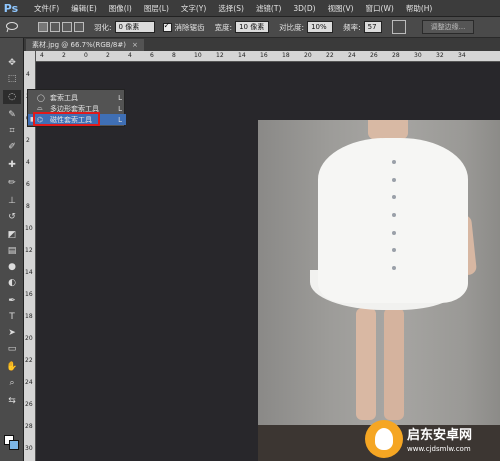 Image resolution: width=500 pixels, height=461 pixels. I want to click on close-icon: ×, so click(135, 45).